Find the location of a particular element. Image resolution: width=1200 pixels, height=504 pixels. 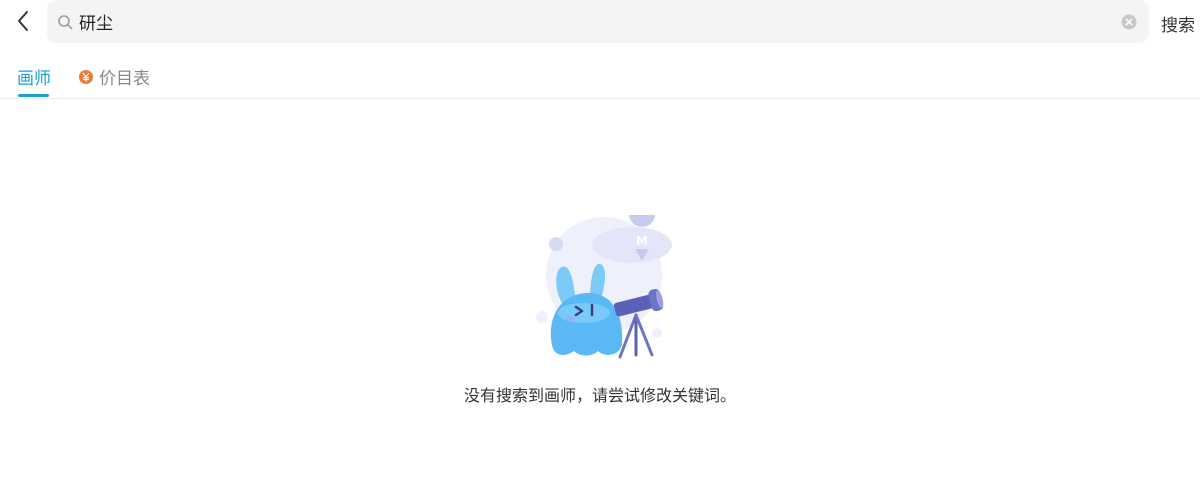

search-input is located at coordinates (594, 21).